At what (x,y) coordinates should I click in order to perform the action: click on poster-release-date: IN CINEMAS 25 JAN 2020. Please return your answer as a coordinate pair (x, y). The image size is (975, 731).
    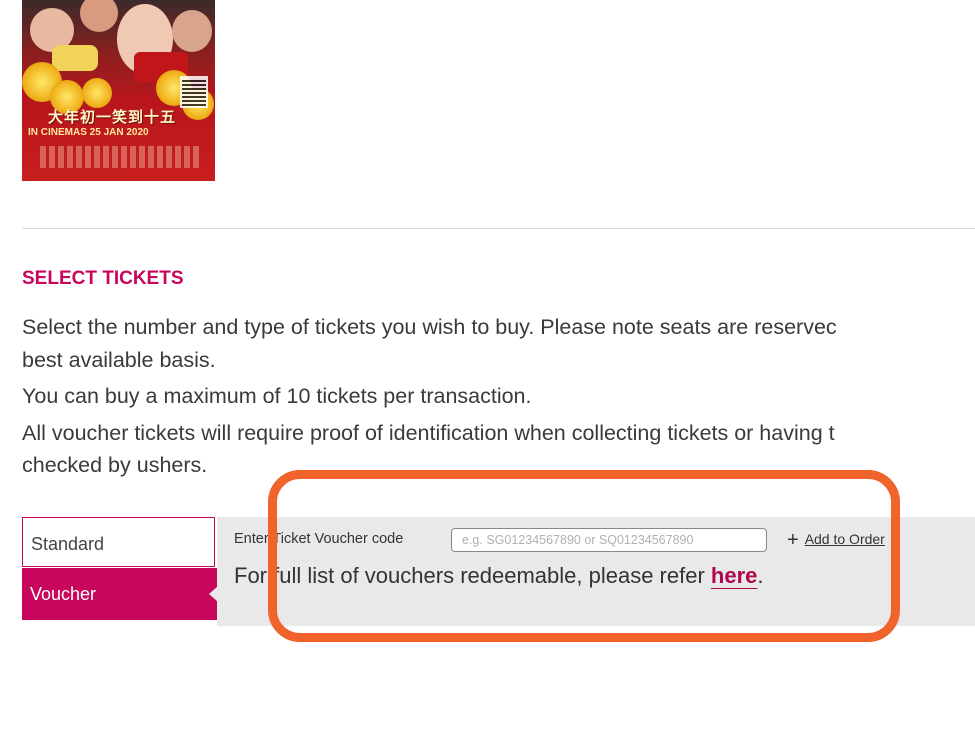
    Looking at the image, I should click on (88, 132).